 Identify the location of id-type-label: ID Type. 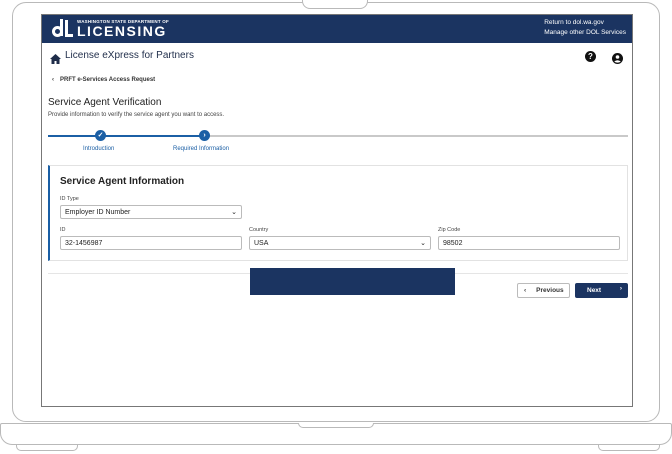
(69, 199).